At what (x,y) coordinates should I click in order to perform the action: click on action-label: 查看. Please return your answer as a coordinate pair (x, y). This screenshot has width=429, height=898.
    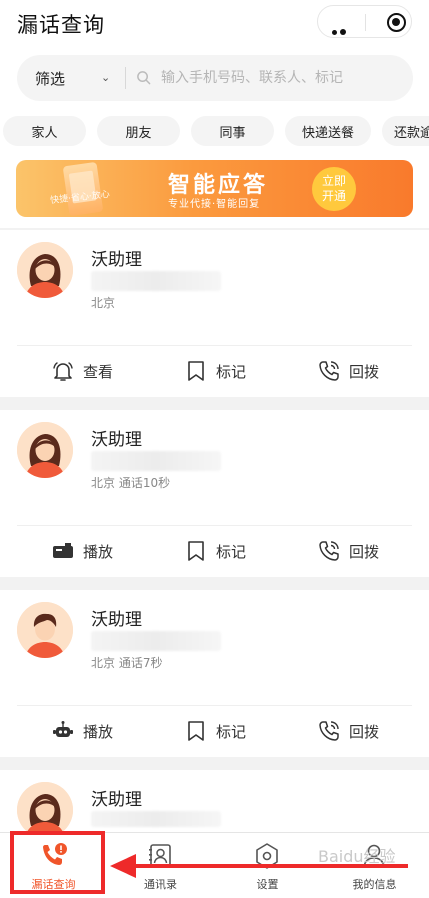
    Looking at the image, I should click on (98, 371).